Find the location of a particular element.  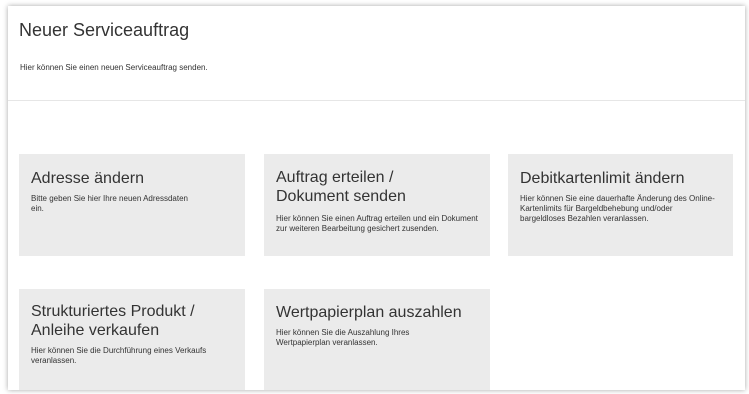

page-title: Neuer Serviceauftrag is located at coordinates (104, 30).